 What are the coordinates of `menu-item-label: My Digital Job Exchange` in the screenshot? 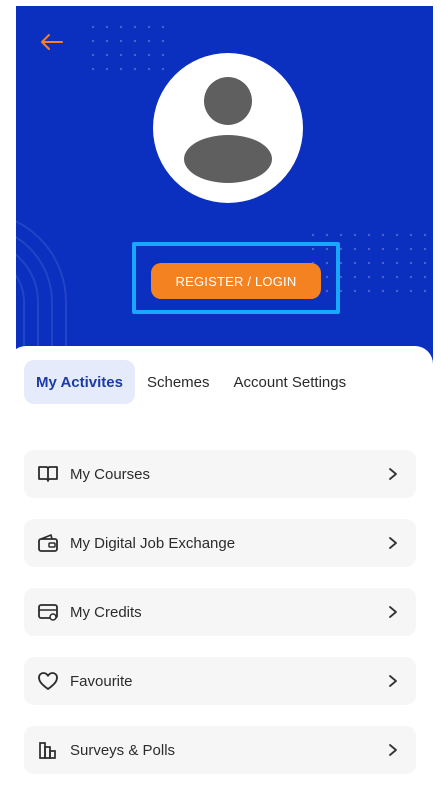 It's located at (153, 543).